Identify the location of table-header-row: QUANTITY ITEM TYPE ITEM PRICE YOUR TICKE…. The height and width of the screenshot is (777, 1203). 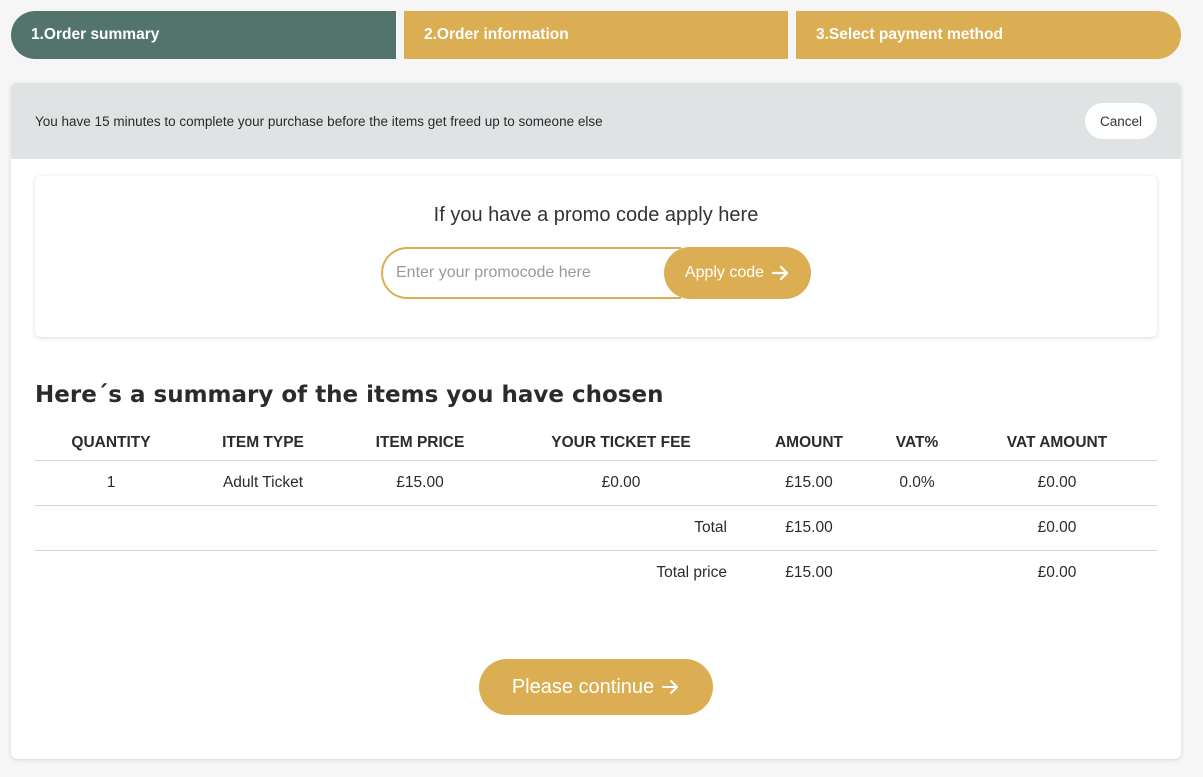
(596, 447).